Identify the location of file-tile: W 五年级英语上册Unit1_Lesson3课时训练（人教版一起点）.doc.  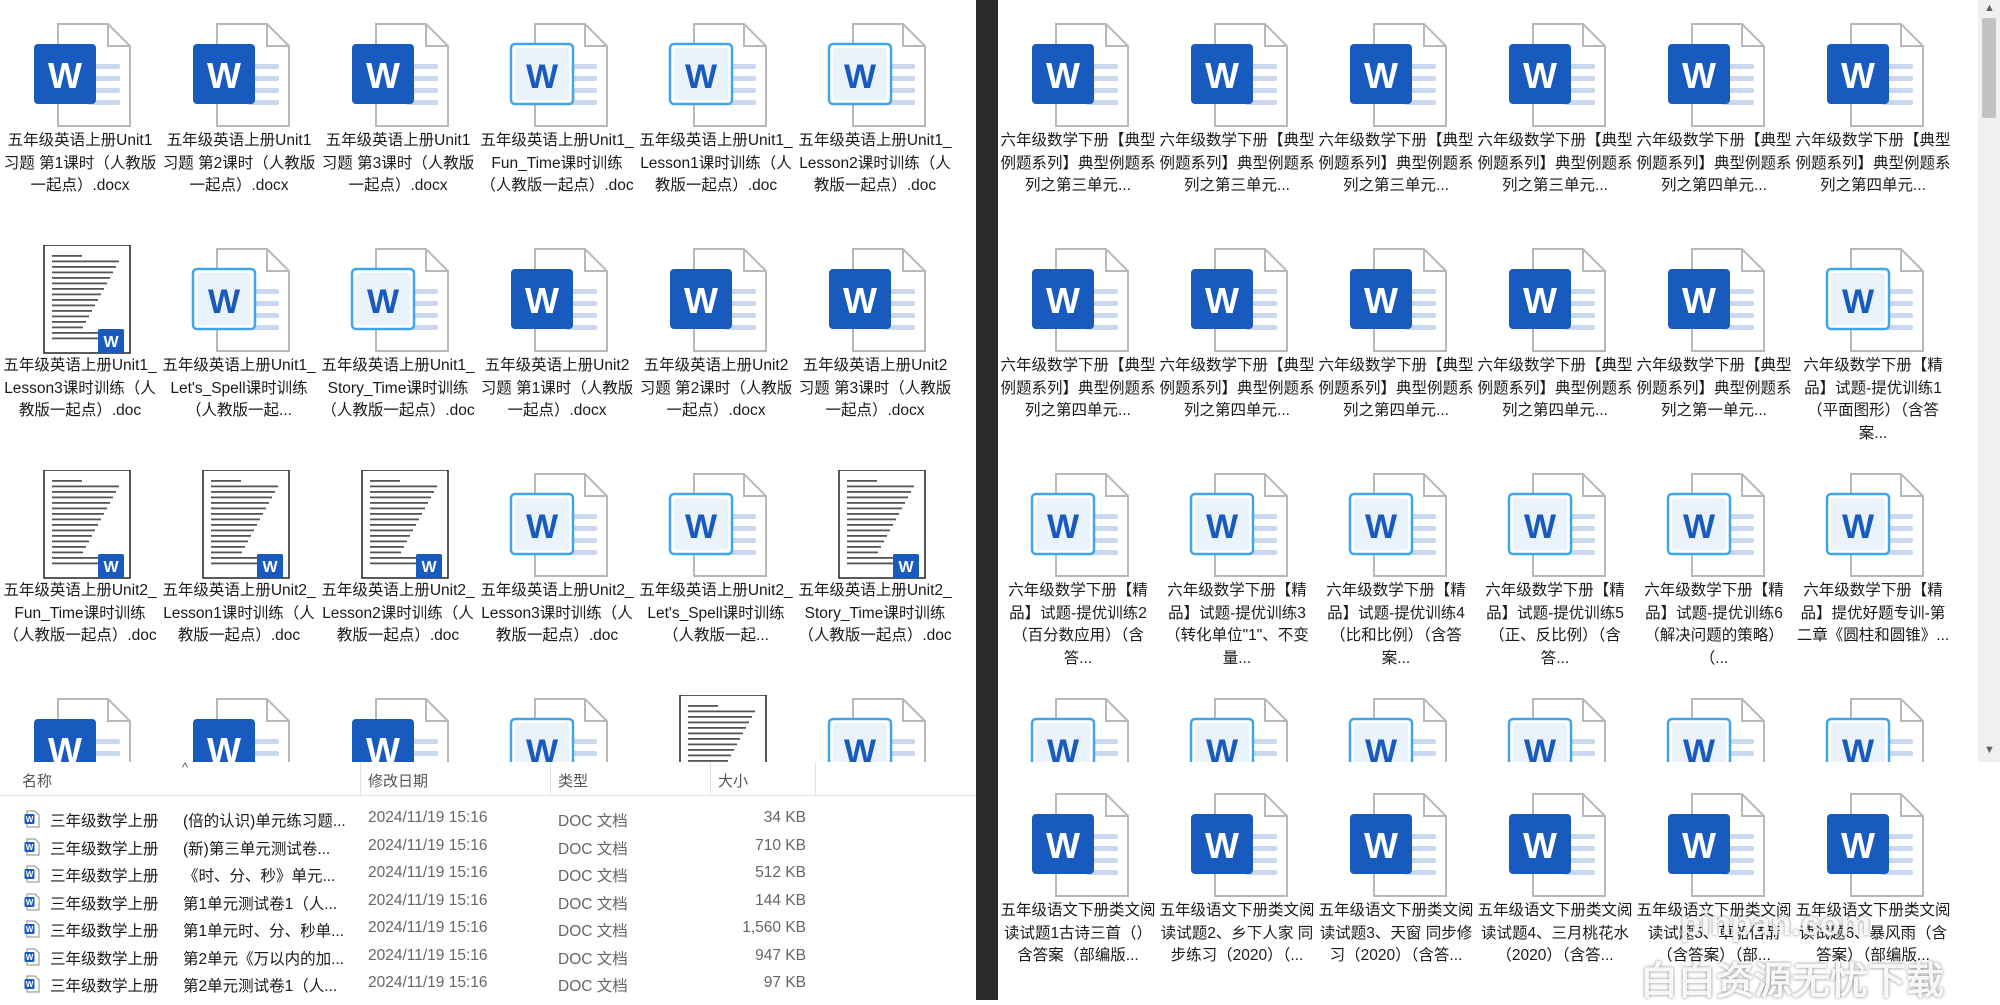
(80, 341).